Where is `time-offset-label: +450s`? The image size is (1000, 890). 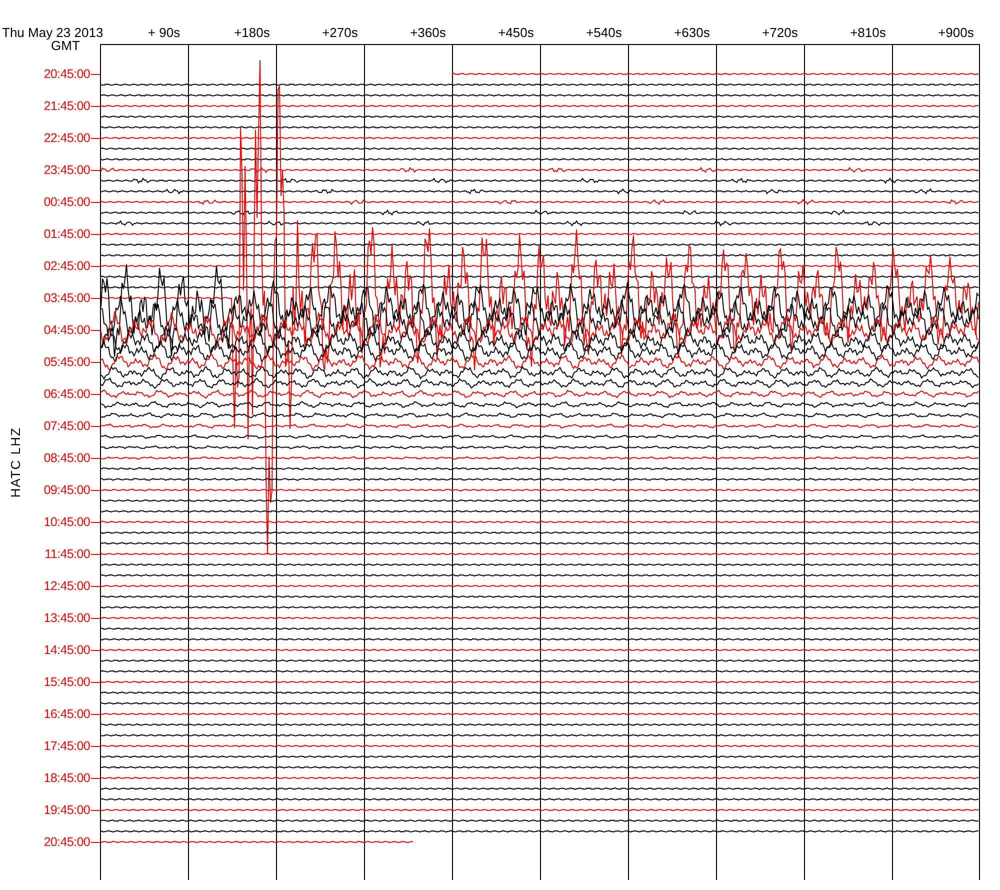
time-offset-label: +450s is located at coordinates (516, 33).